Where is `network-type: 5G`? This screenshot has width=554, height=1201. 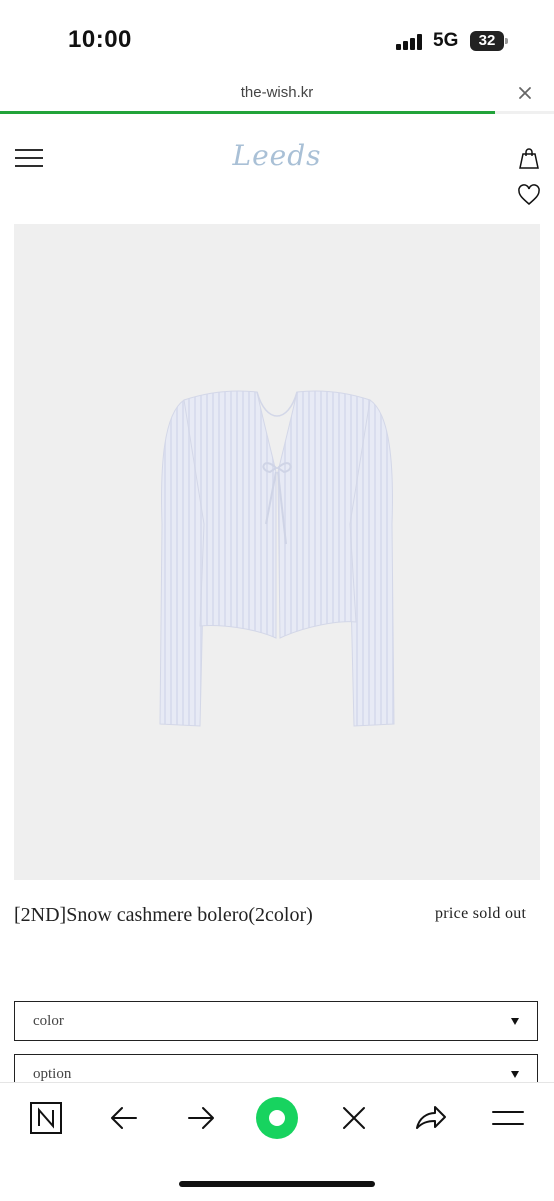 network-type: 5G is located at coordinates (446, 40).